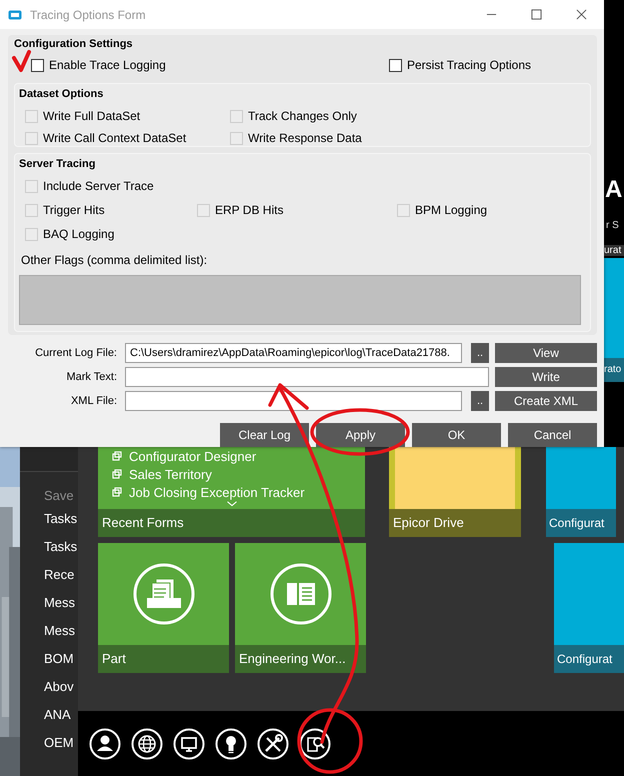 Image resolution: width=624 pixels, height=776 pixels. What do you see at coordinates (98, 65) in the screenshot?
I see `checkbox: Enable Trace Logging` at bounding box center [98, 65].